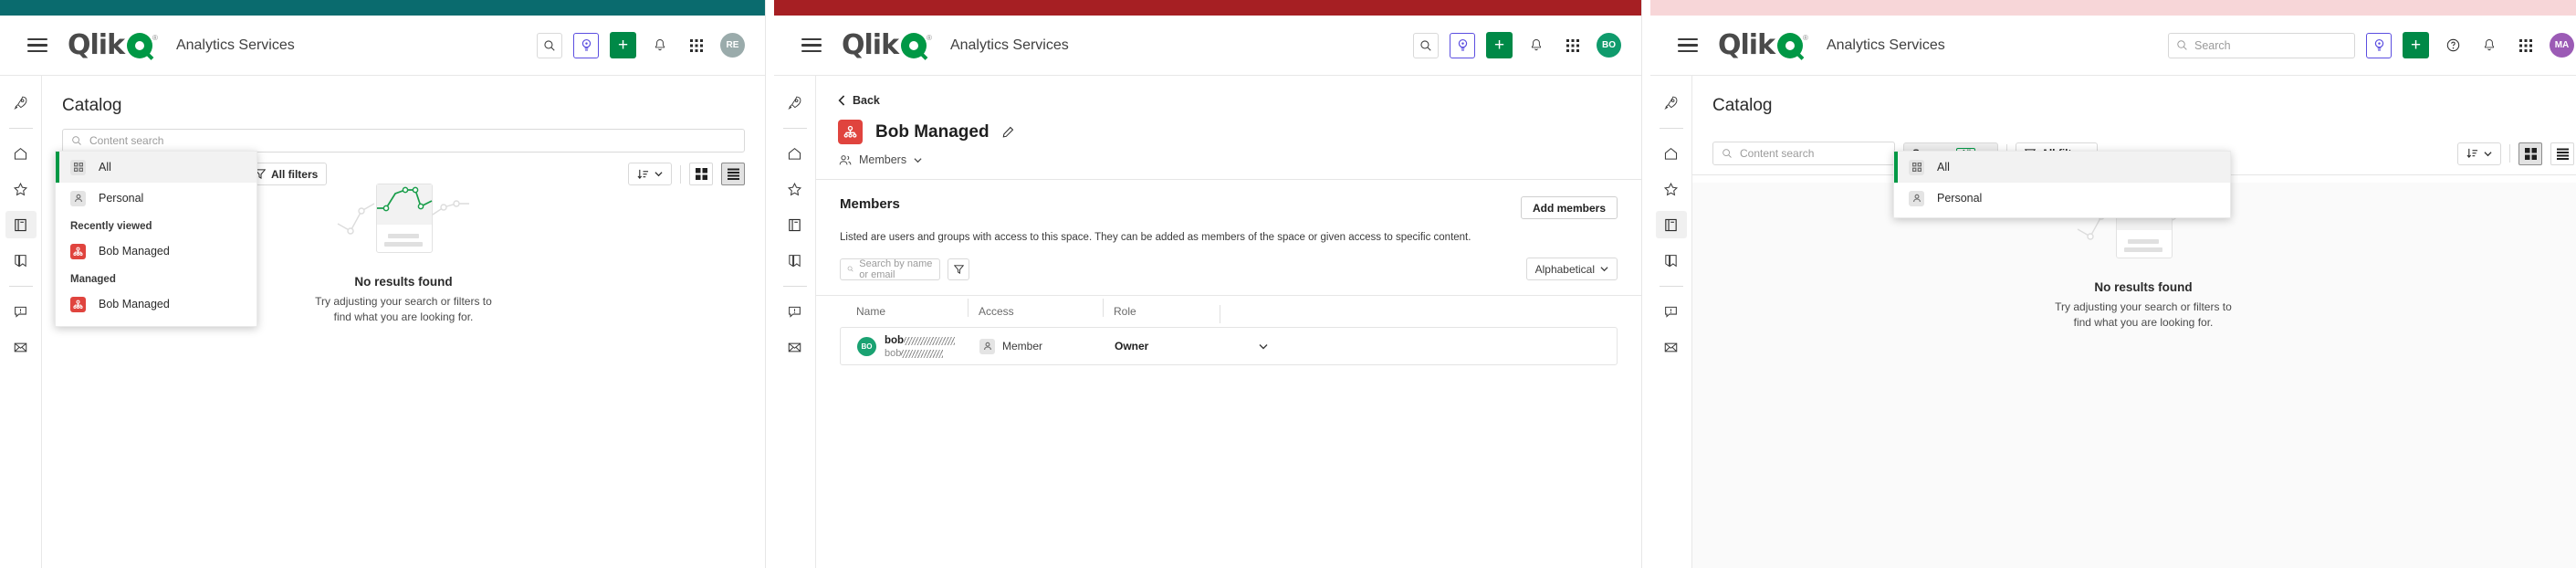 This screenshot has width=2576, height=568. Describe the element at coordinates (1047, 346) in the screenshot. I see `cell-access: Member` at that location.